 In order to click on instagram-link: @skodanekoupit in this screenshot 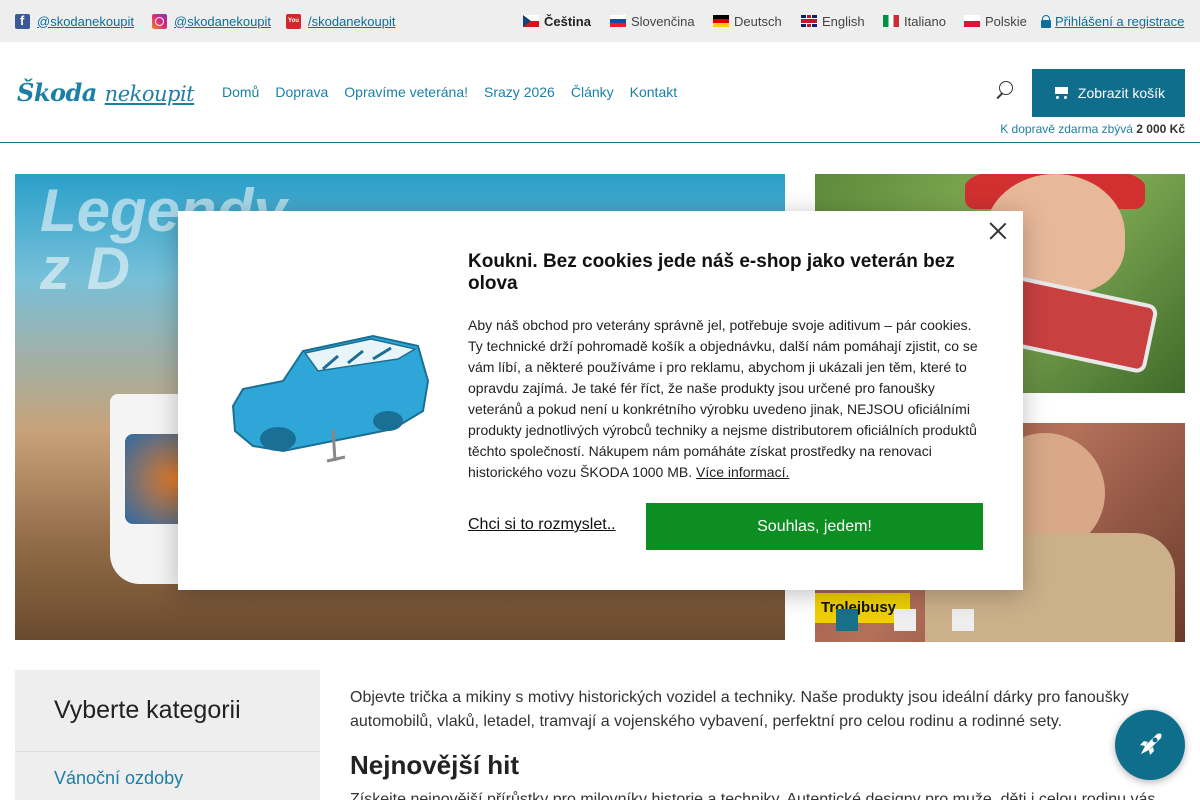, I will do `click(211, 21)`.